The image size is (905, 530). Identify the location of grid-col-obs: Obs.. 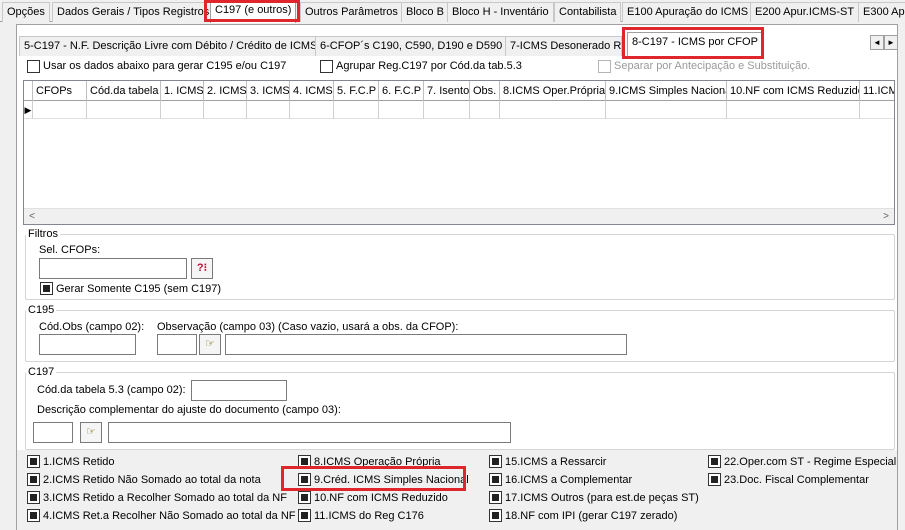
(485, 91).